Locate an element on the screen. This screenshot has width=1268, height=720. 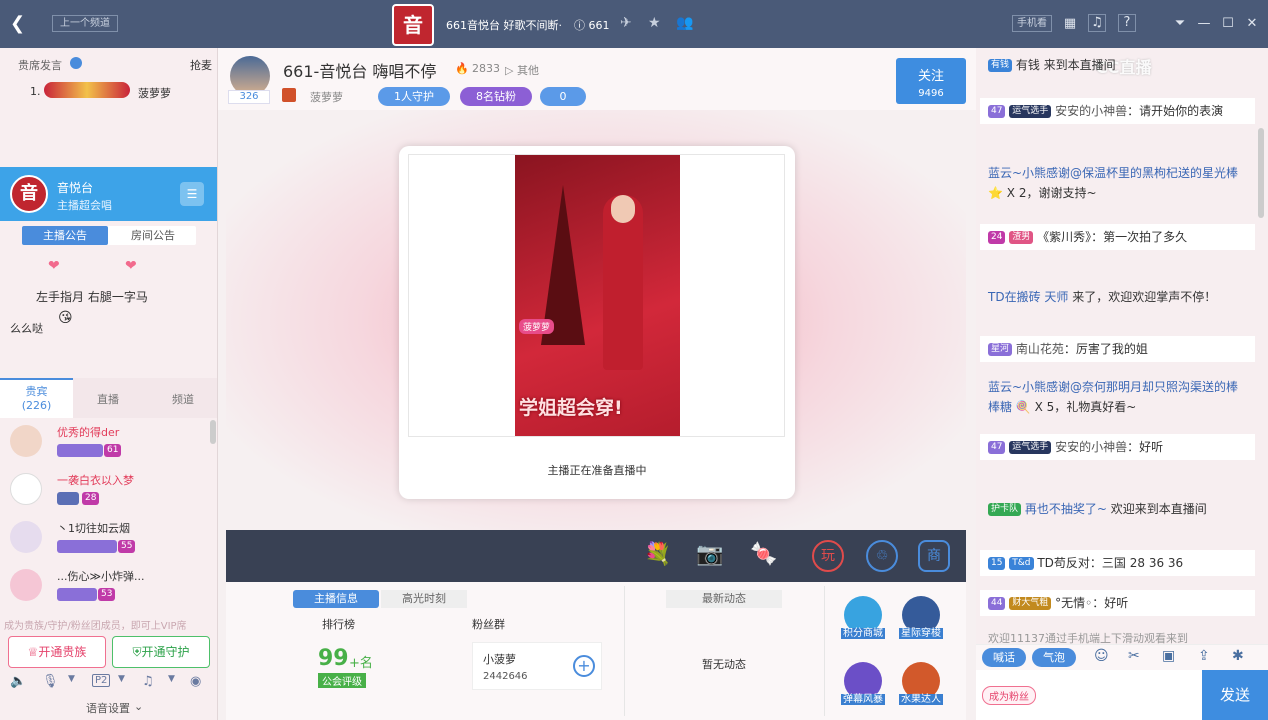
image-icon: ▣ is located at coordinates (1168, 656).